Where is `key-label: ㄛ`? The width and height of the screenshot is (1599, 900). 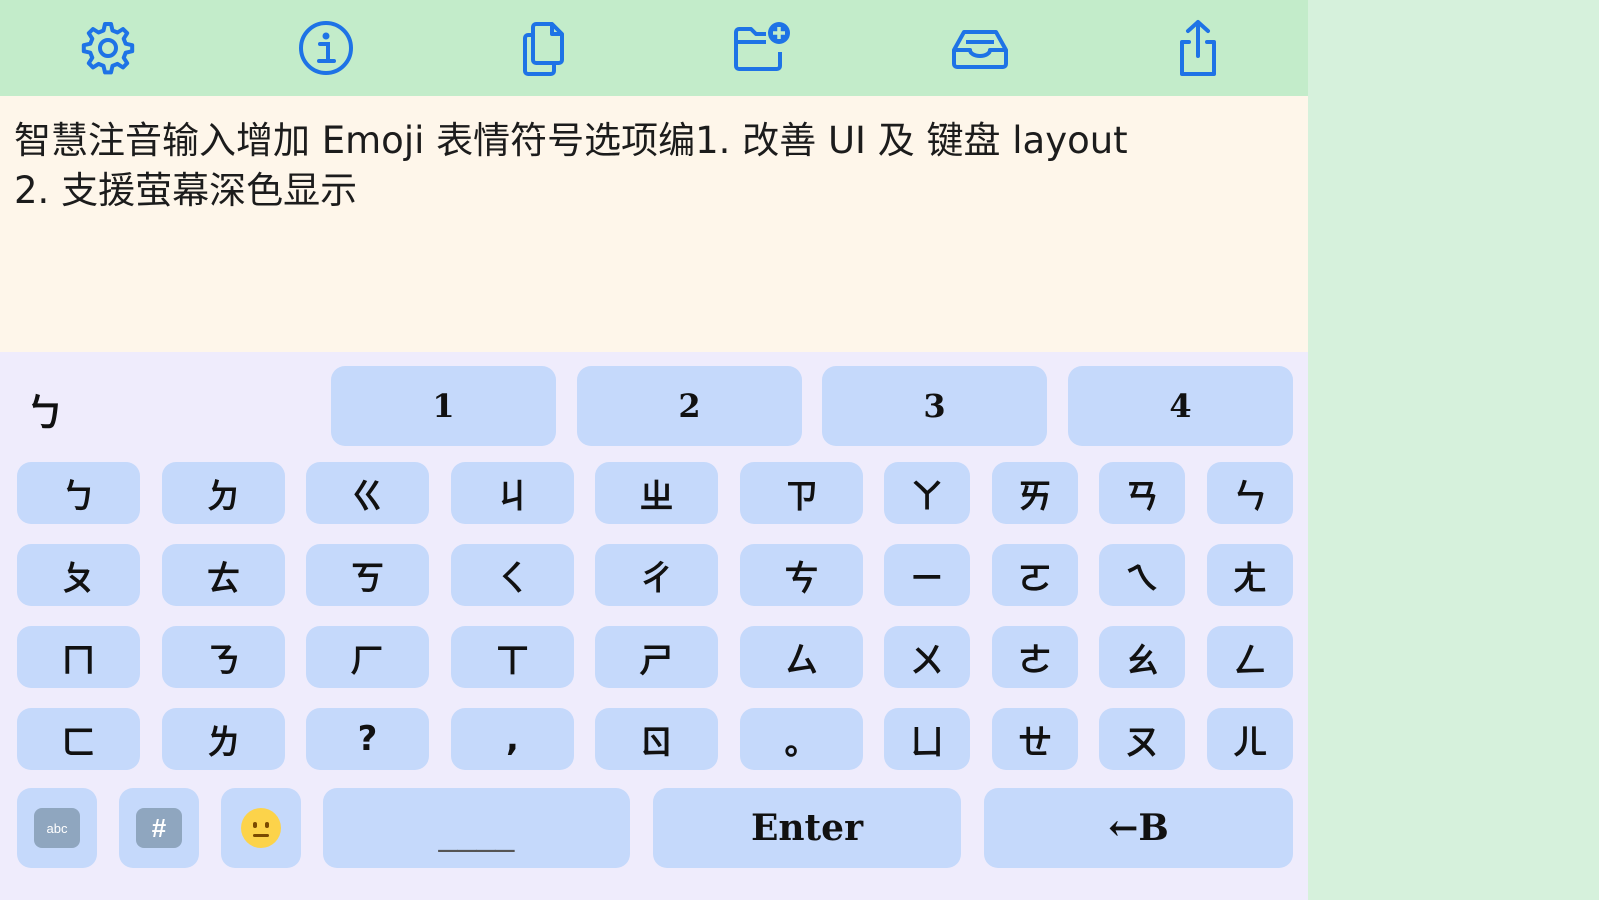 key-label: ㄛ is located at coordinates (1035, 578).